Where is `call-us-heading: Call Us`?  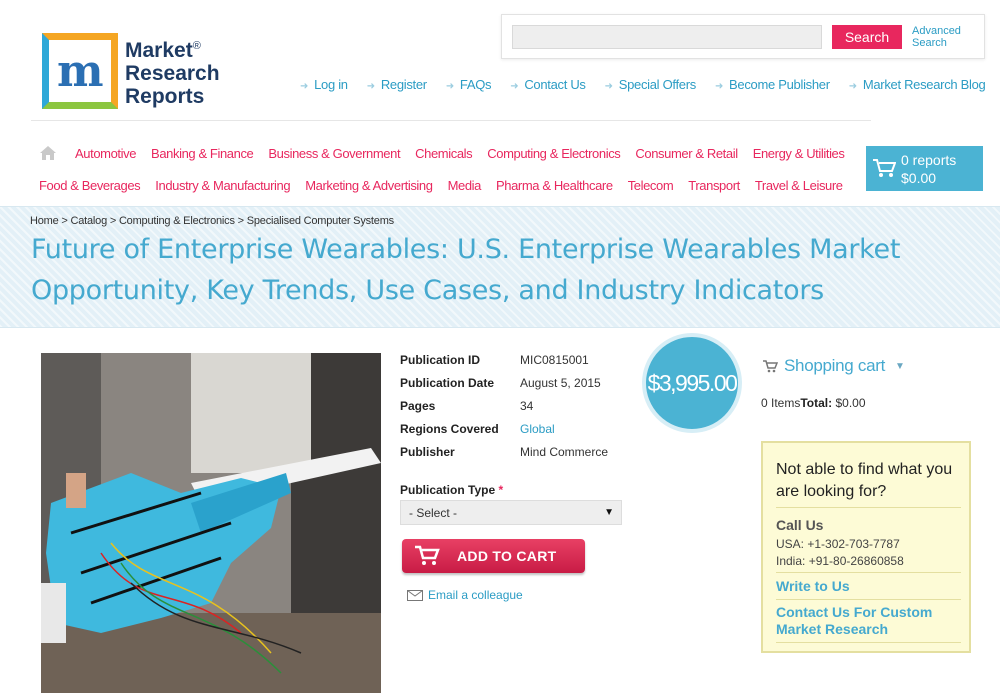
call-us-heading: Call Us is located at coordinates (800, 525).